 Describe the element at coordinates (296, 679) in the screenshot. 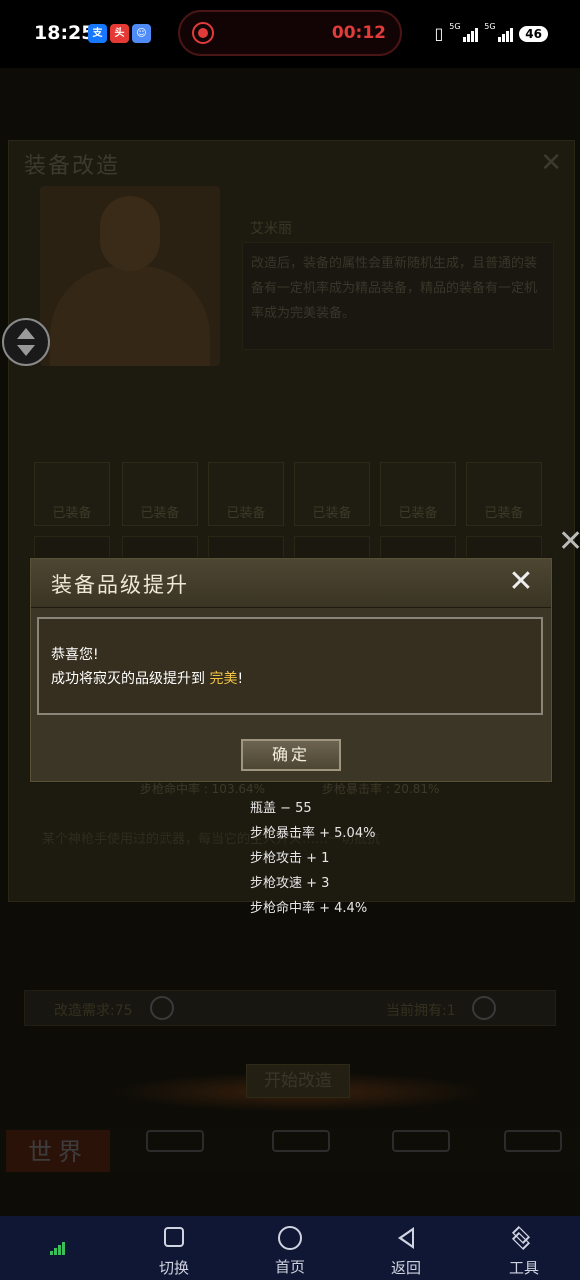

I see `upgrade-message: 成功将寂灭的品级提升到 完美!` at that location.